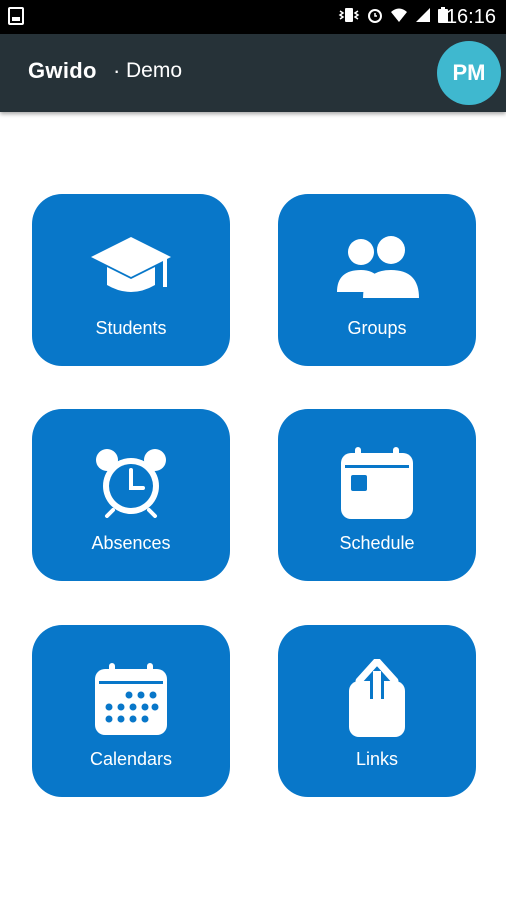 The height and width of the screenshot is (900, 506). Describe the element at coordinates (377, 543) in the screenshot. I see `tile-label: Schedule` at that location.